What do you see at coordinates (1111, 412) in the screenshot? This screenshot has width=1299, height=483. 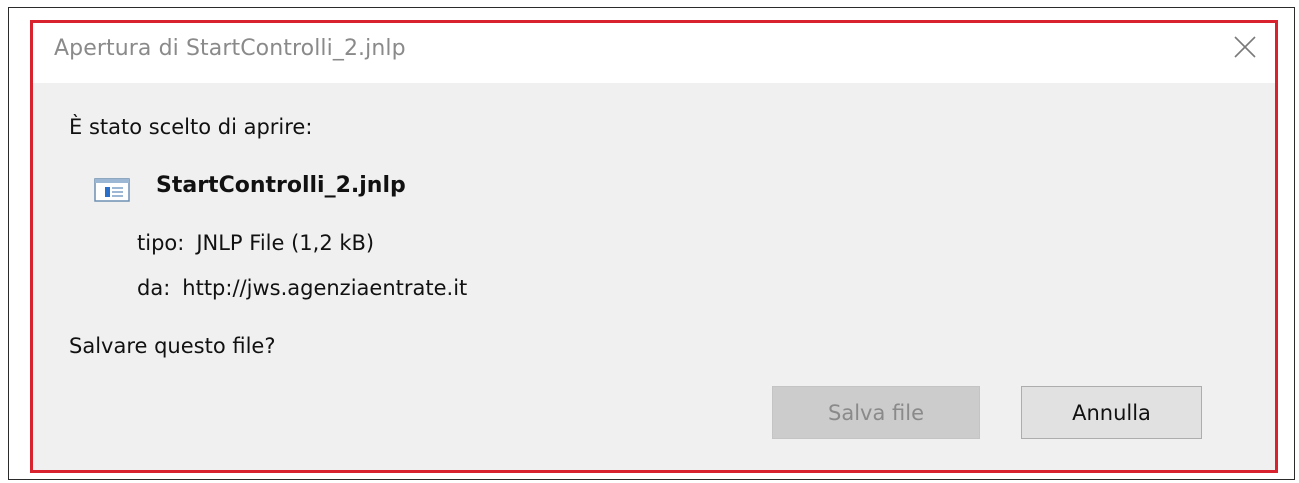 I see `cancel-button: Annulla` at bounding box center [1111, 412].